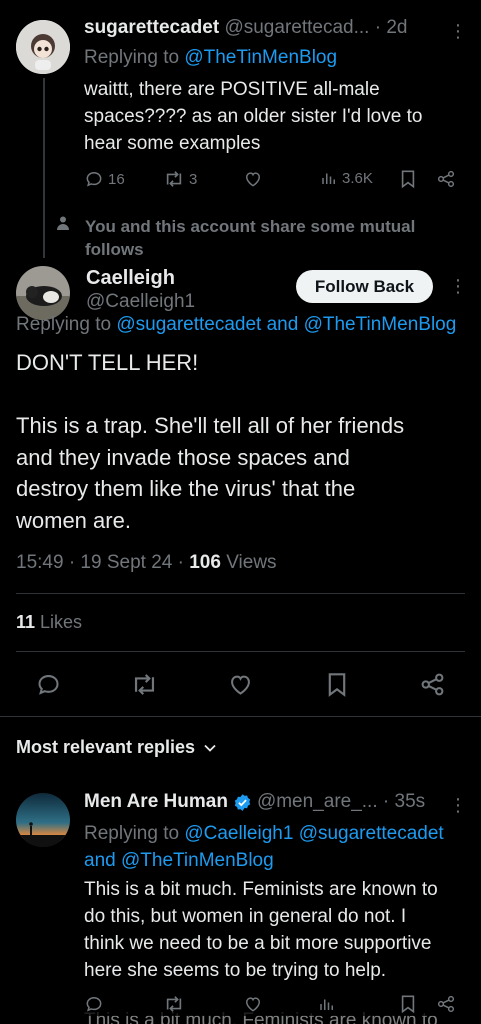 This screenshot has height=1024, width=481. What do you see at coordinates (156, 802) in the screenshot?
I see `display-name: Men Are Human` at bounding box center [156, 802].